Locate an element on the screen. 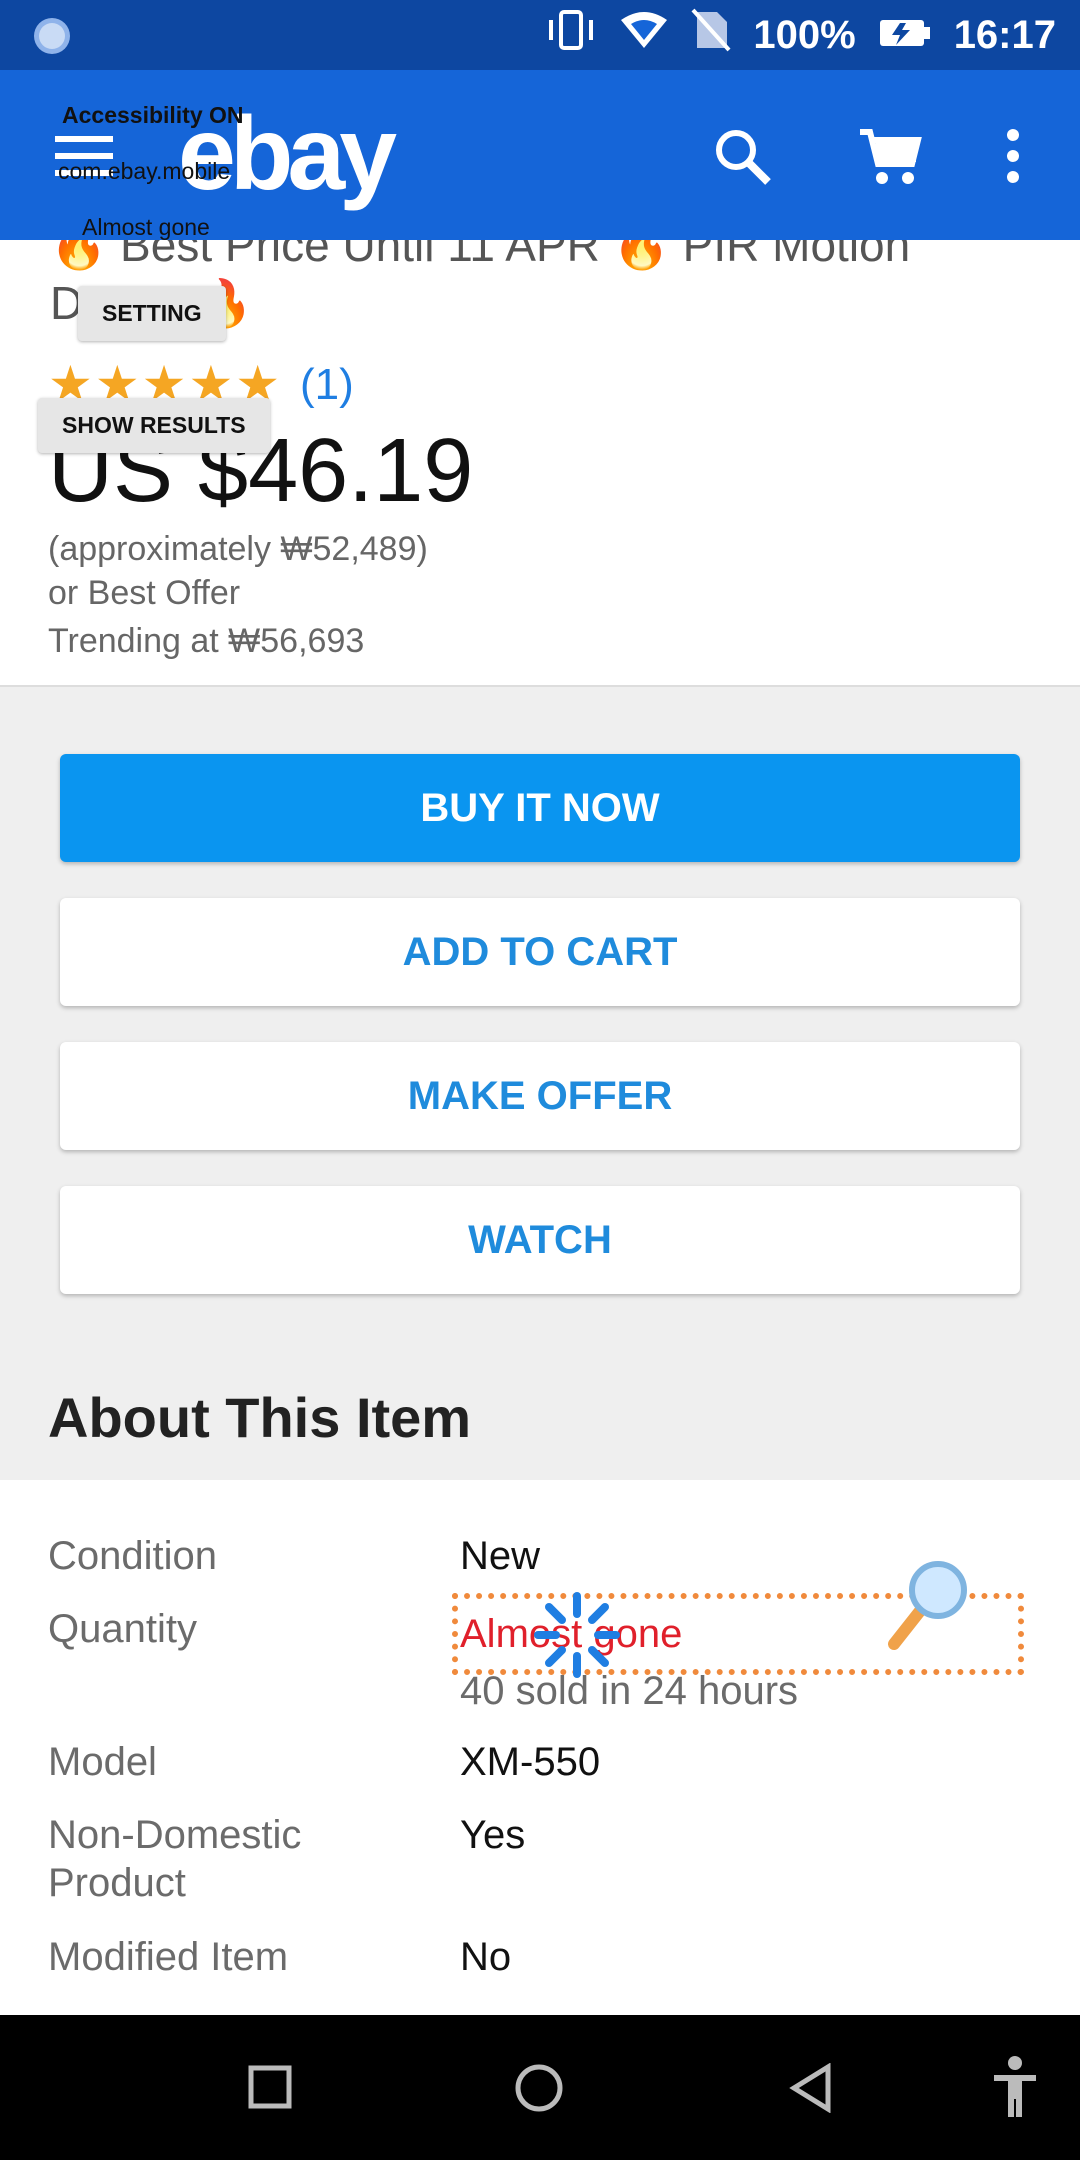 Image resolution: width=1080 pixels, height=2160 pixels. back-button is located at coordinates (810, 2090).